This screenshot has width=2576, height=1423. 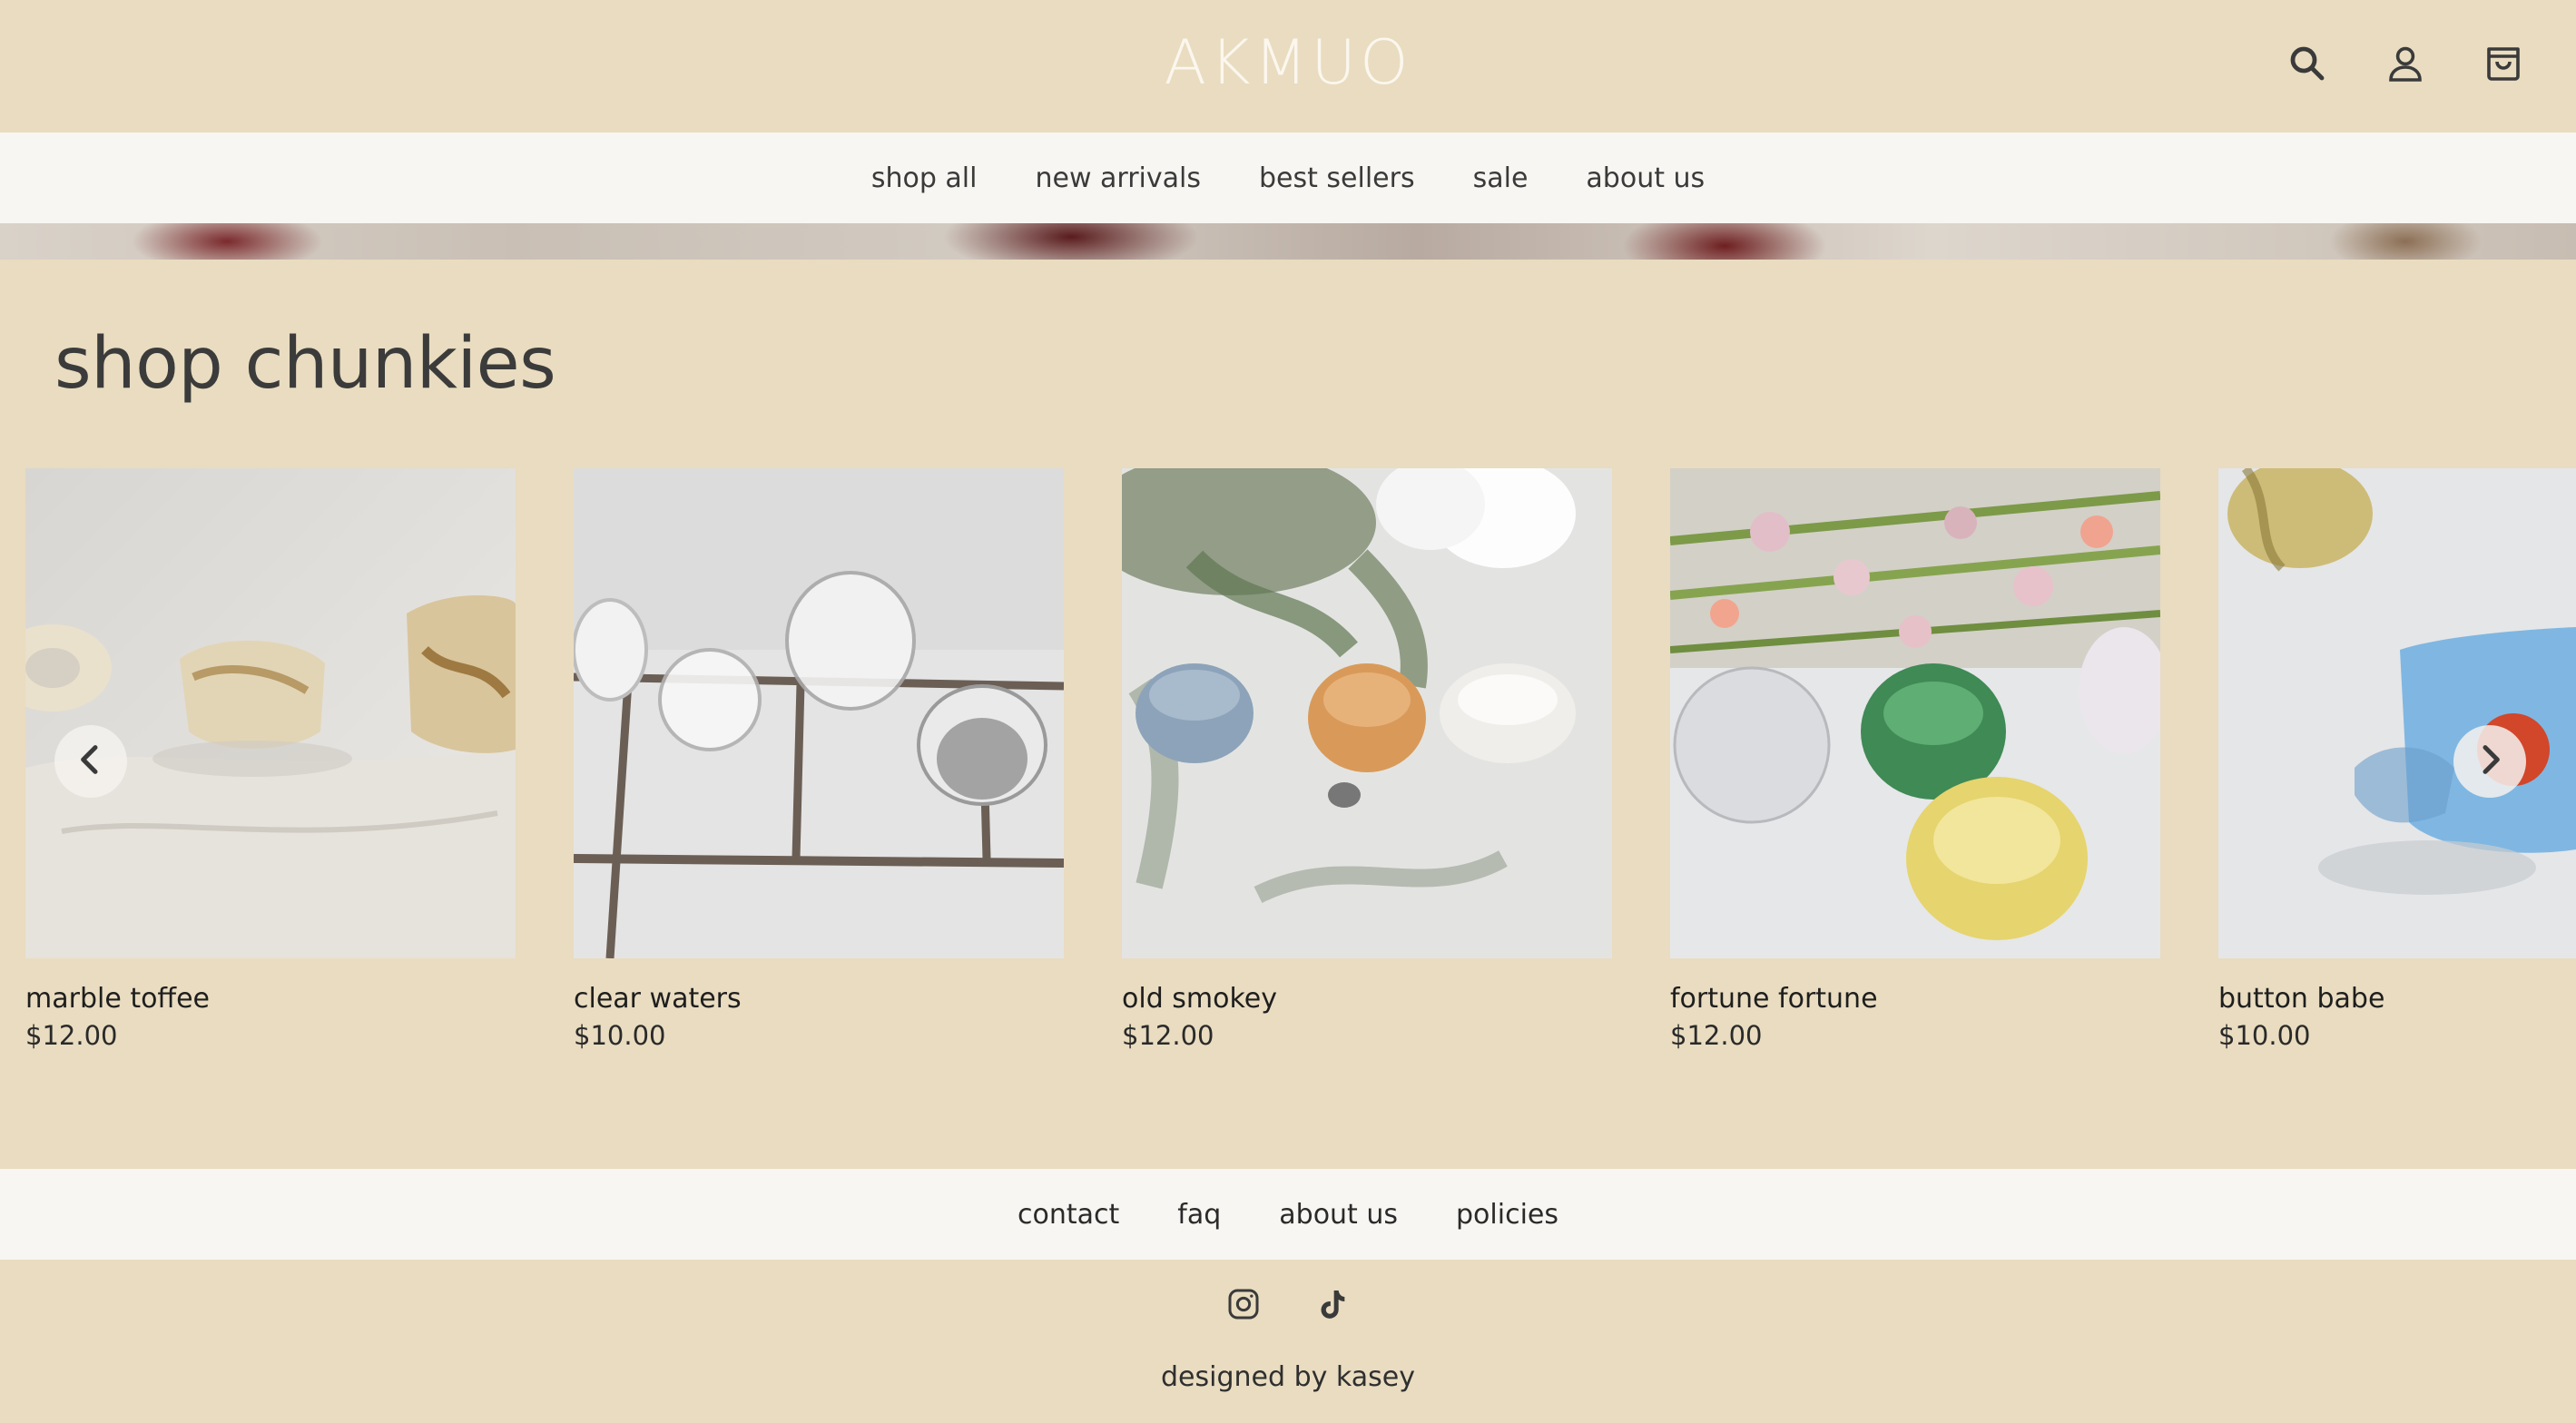 I want to click on carousel-next-button, so click(x=2489, y=761).